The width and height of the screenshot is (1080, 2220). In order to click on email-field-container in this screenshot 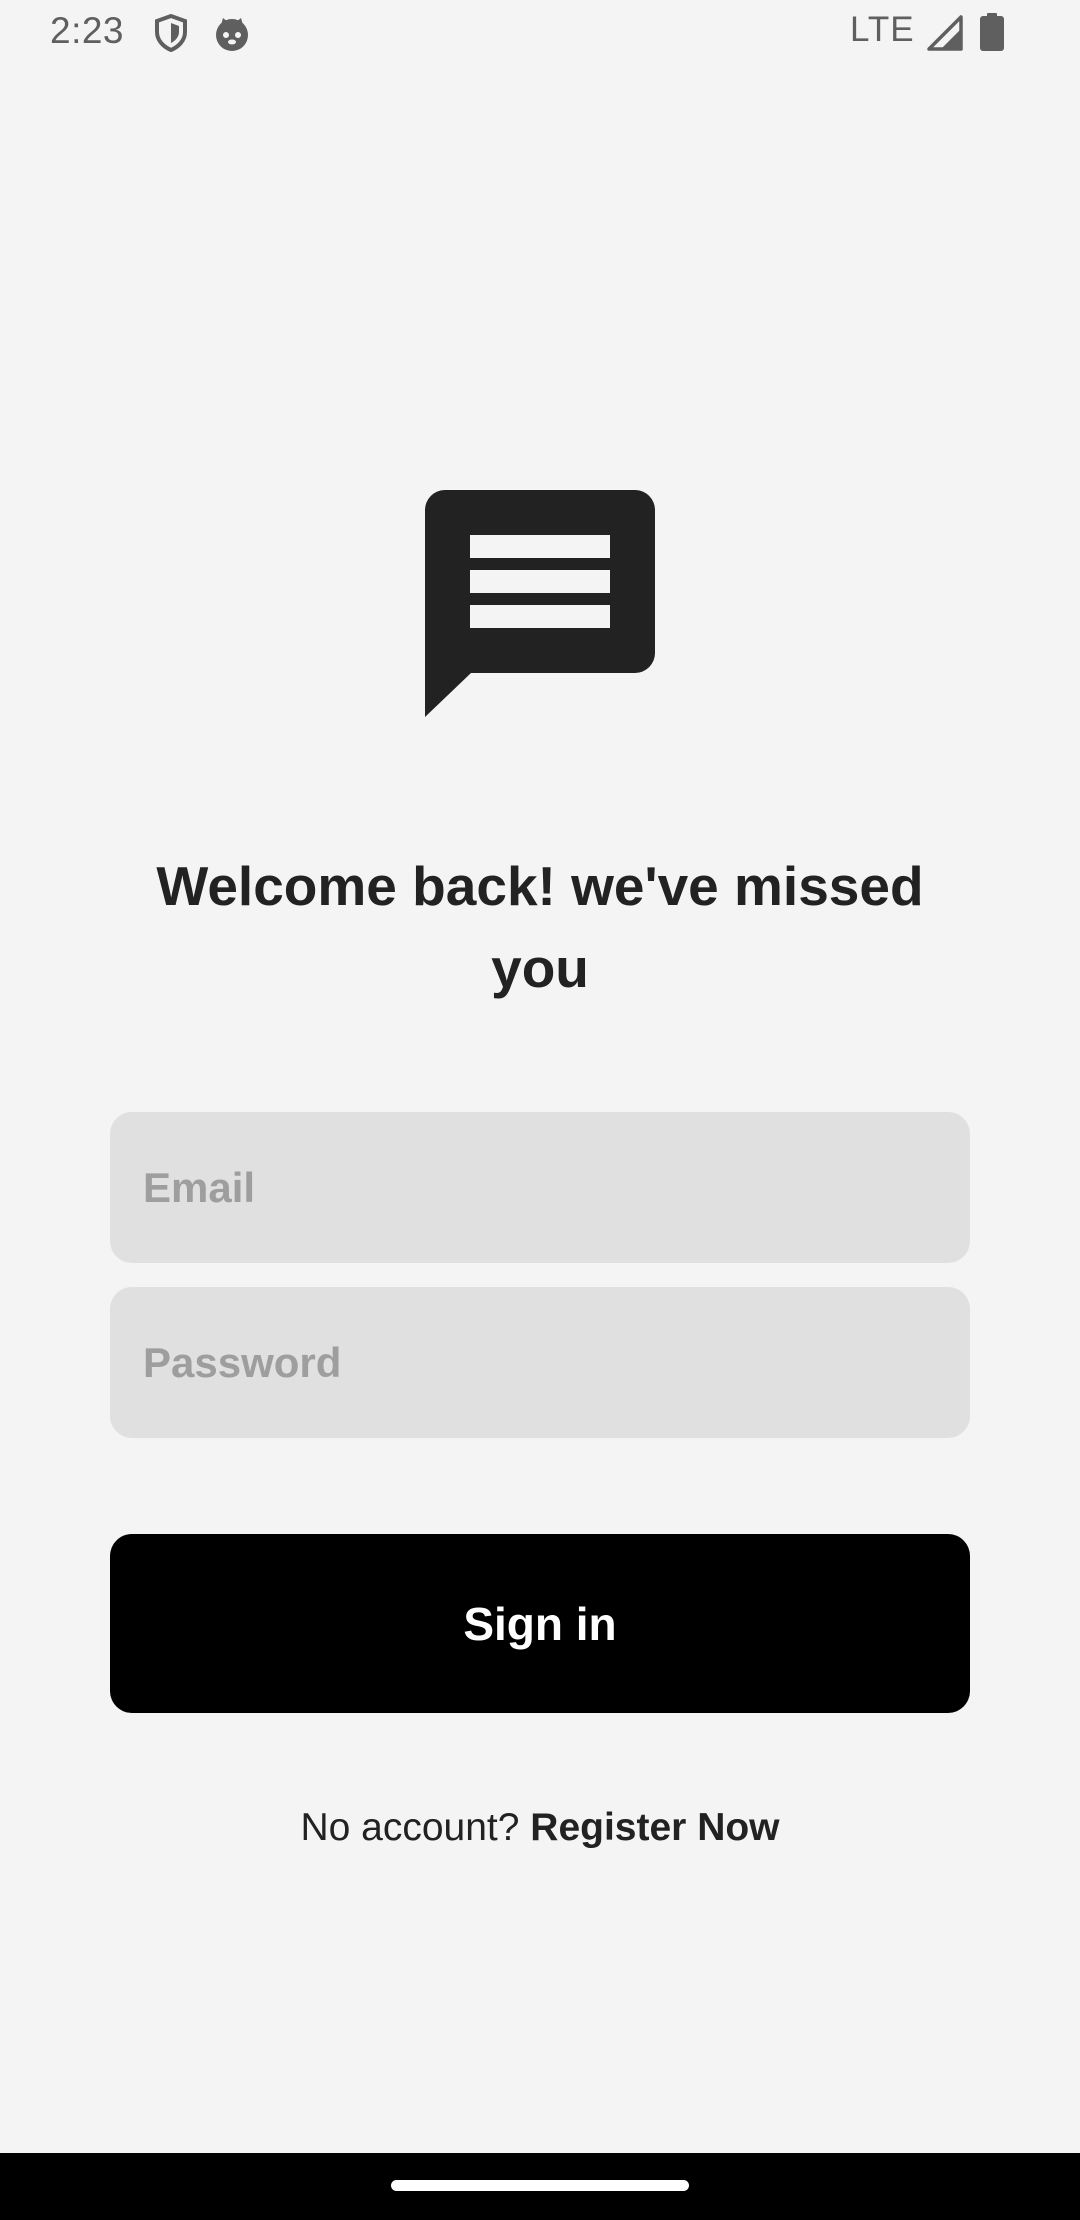, I will do `click(540, 1187)`.